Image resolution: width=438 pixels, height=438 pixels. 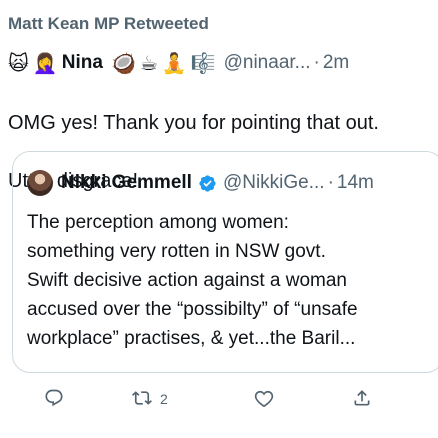 I want to click on retweet-button: 2, so click(x=150, y=399).